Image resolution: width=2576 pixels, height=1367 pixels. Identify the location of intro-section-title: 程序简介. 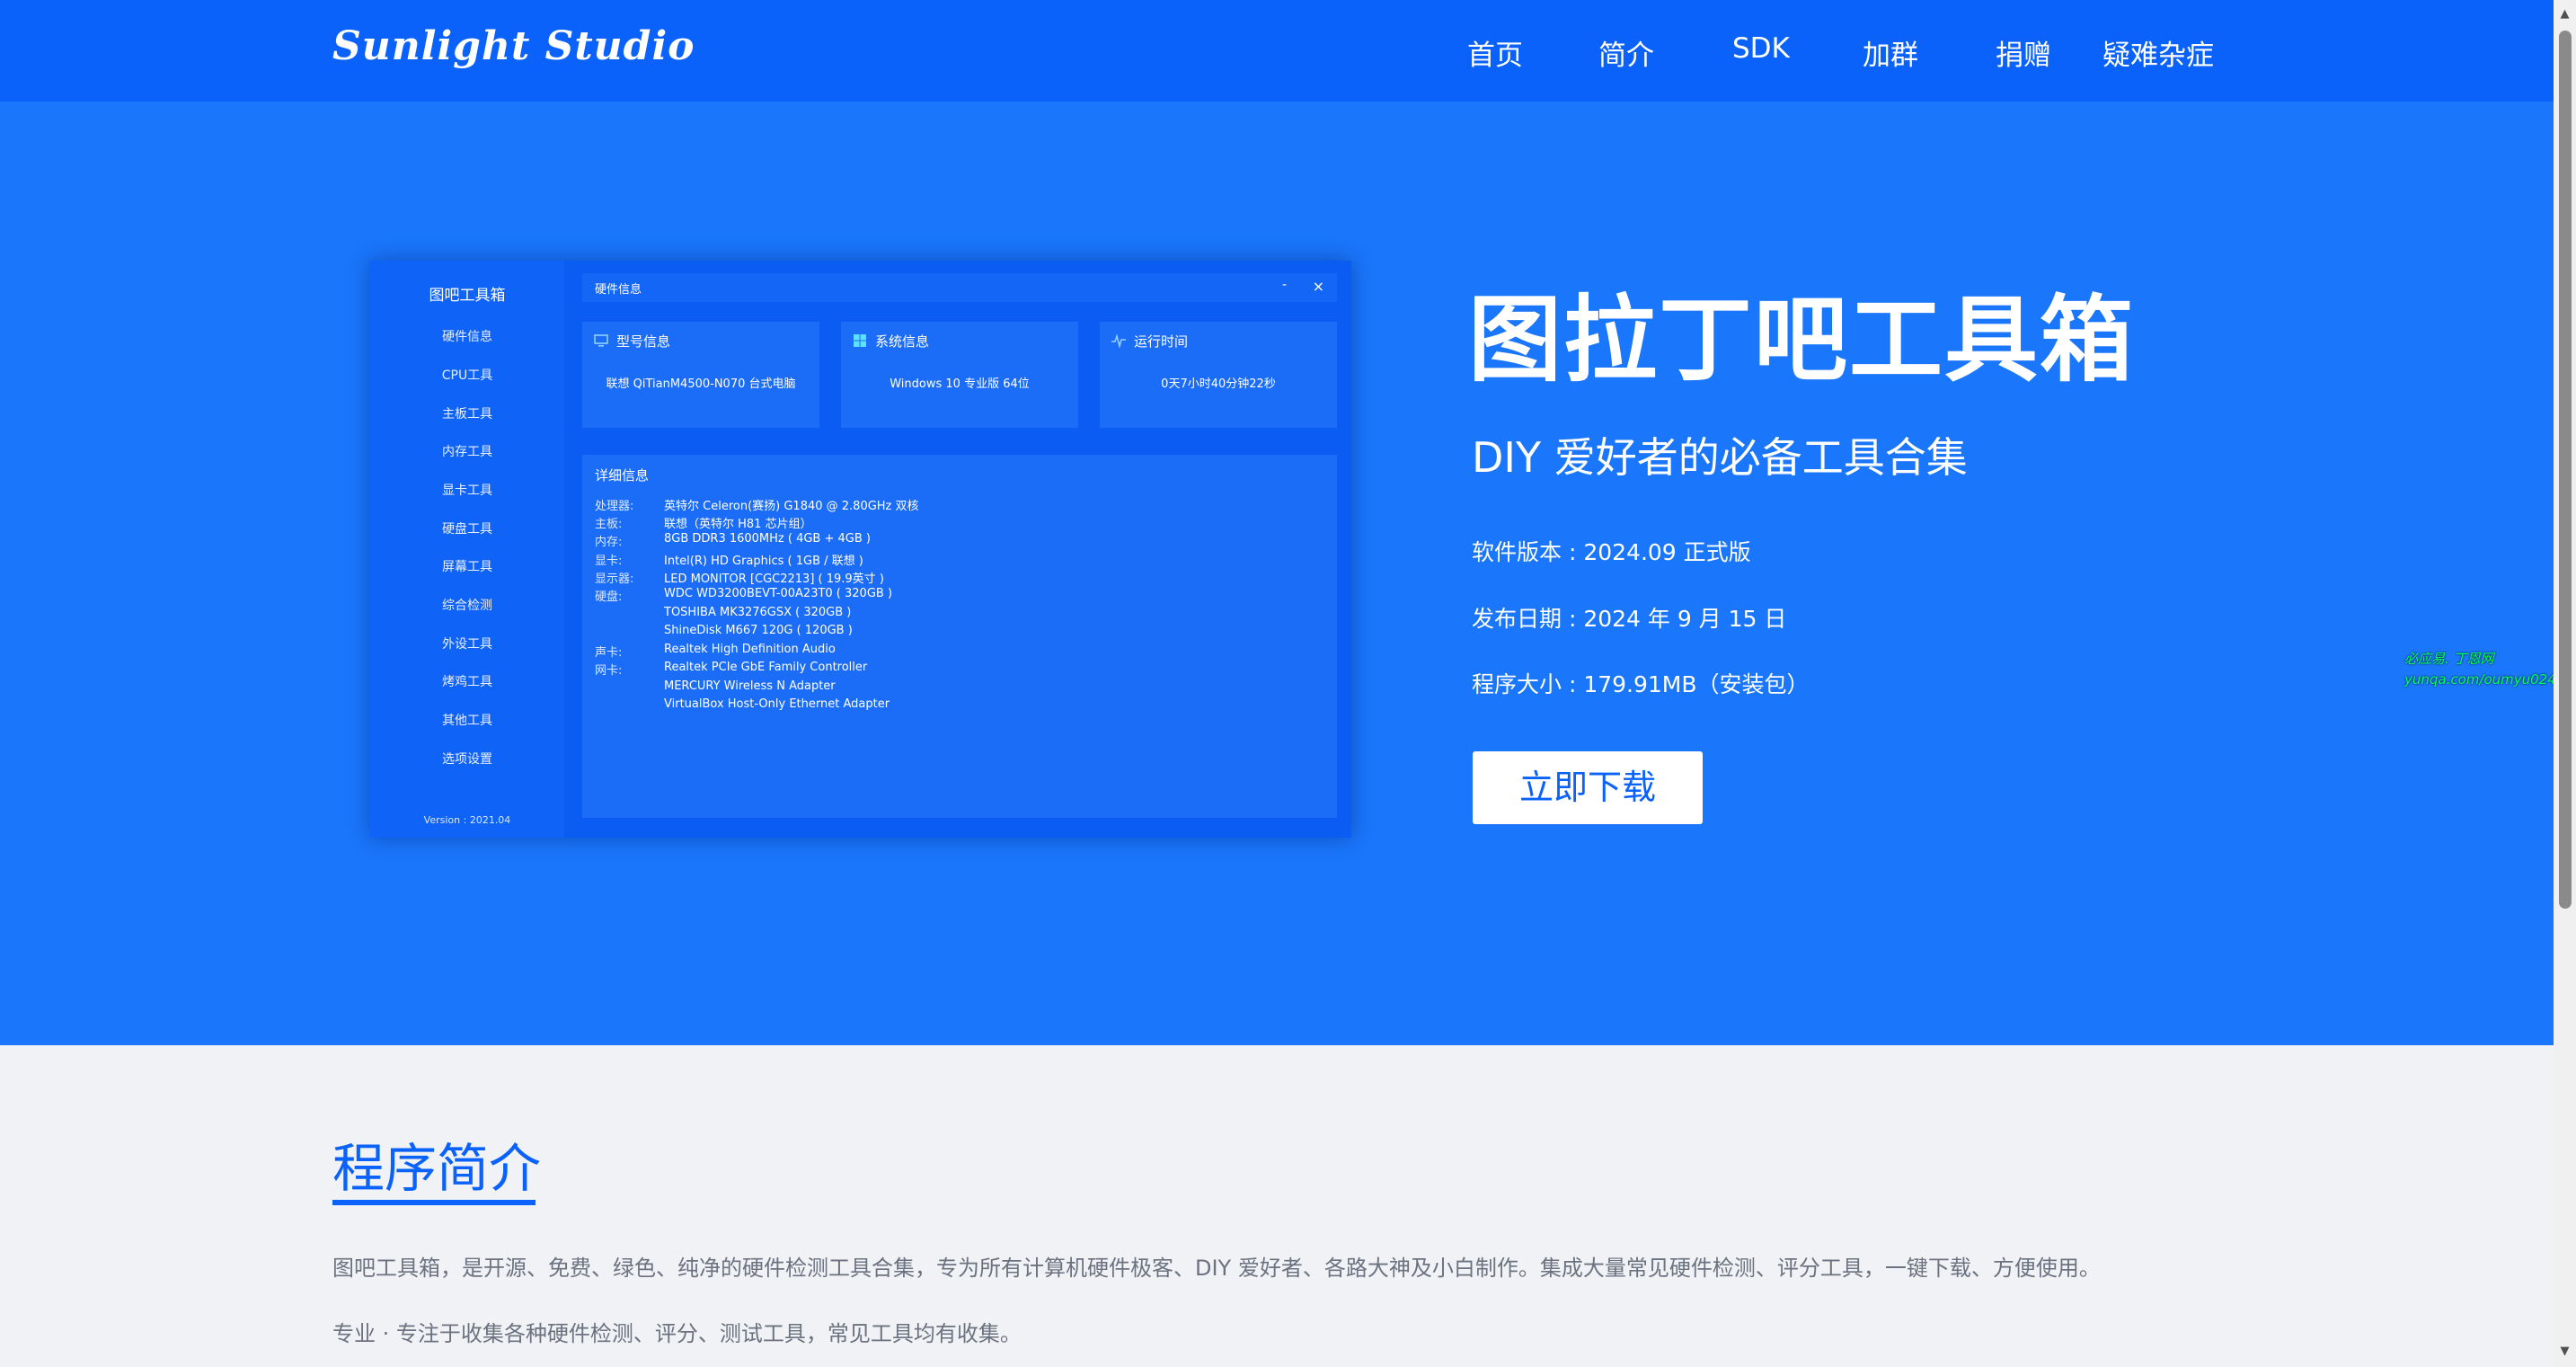
(437, 1168).